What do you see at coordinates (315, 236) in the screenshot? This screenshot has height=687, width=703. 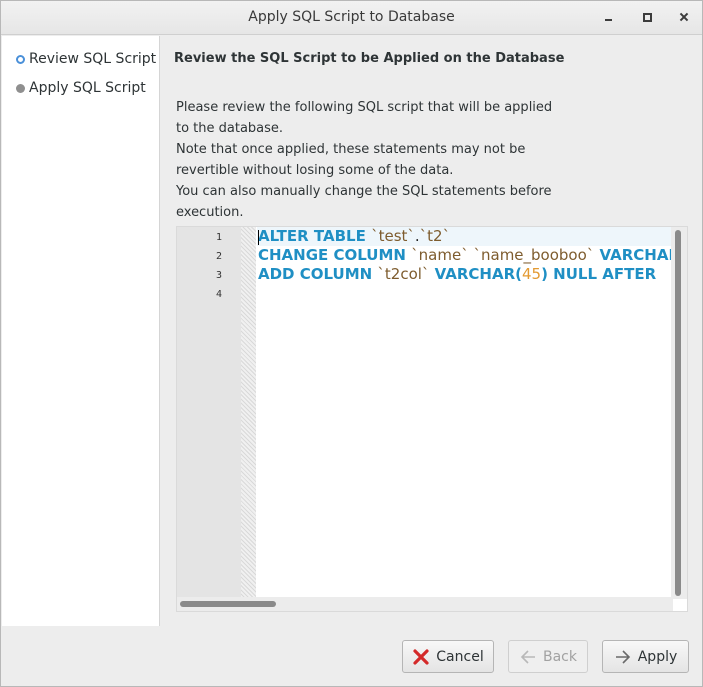 I see `code-token: ALTER TABLE` at bounding box center [315, 236].